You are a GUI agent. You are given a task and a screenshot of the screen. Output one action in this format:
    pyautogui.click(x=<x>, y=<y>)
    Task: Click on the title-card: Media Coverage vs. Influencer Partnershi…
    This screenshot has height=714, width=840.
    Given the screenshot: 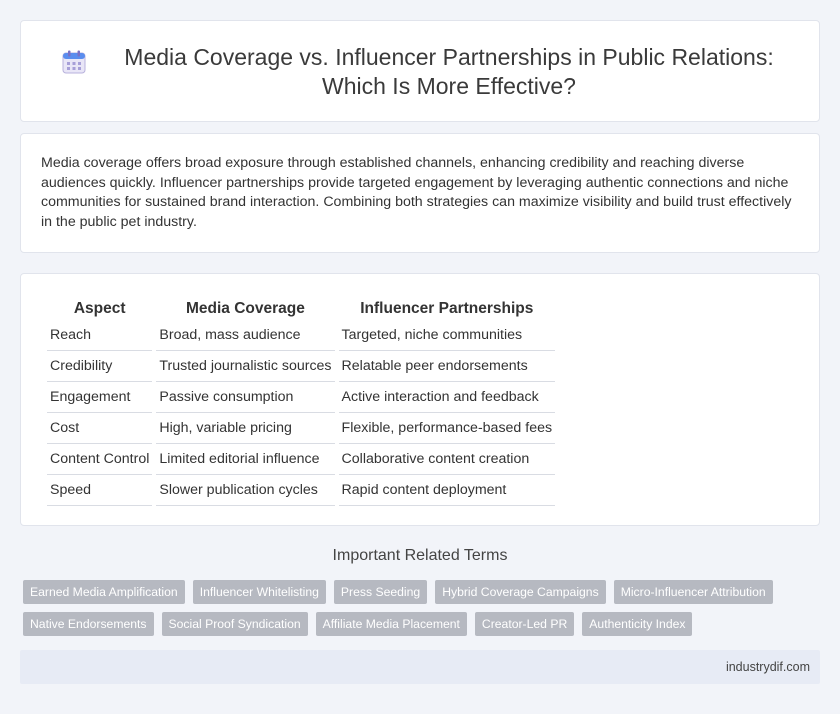 What is the action you would take?
    pyautogui.click(x=420, y=71)
    